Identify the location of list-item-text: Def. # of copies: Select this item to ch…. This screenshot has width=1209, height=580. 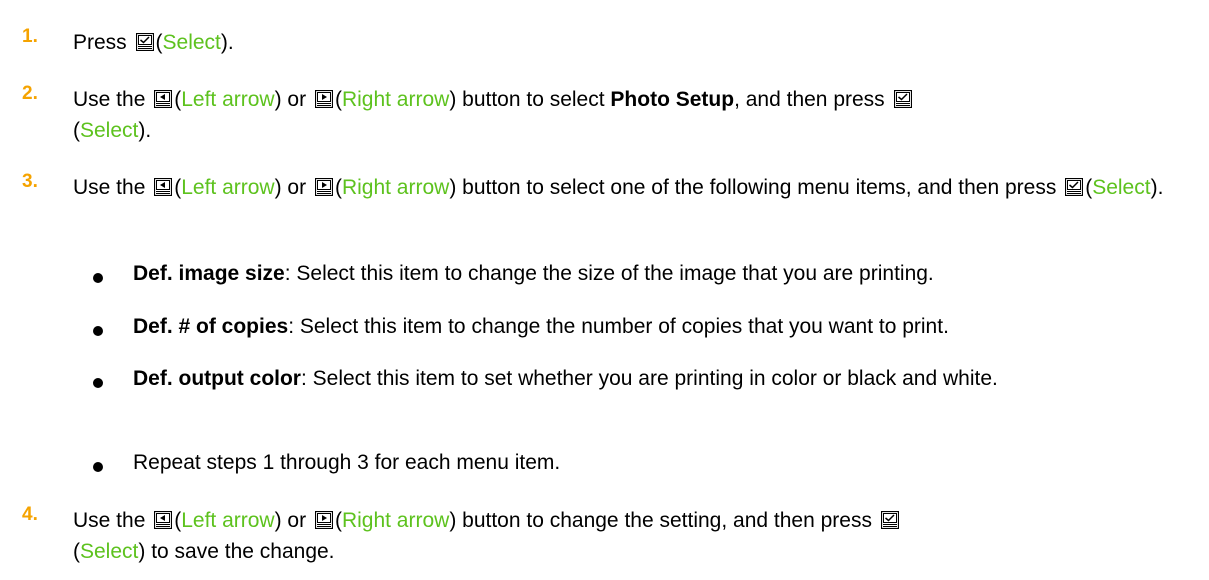
(658, 326).